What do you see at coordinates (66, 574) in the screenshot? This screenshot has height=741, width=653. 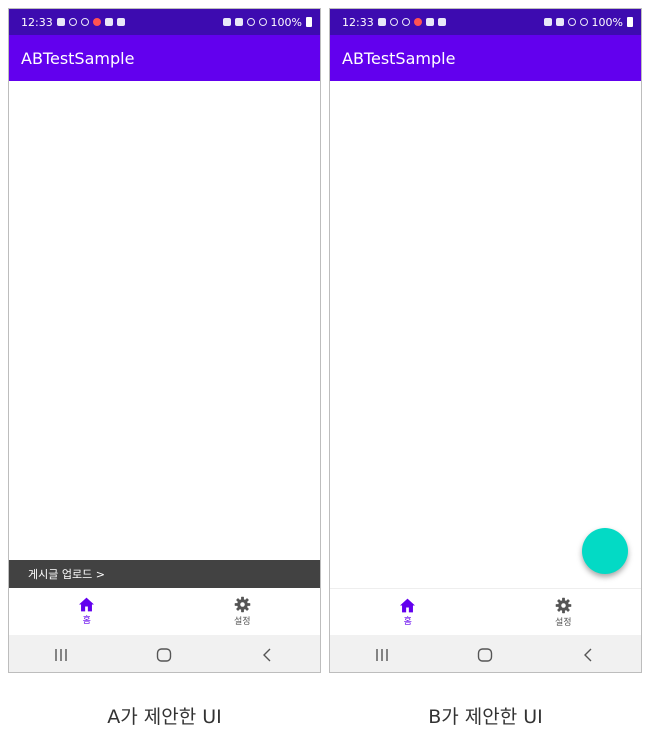 I see `snackbar-text: 게시글 업로드 >` at bounding box center [66, 574].